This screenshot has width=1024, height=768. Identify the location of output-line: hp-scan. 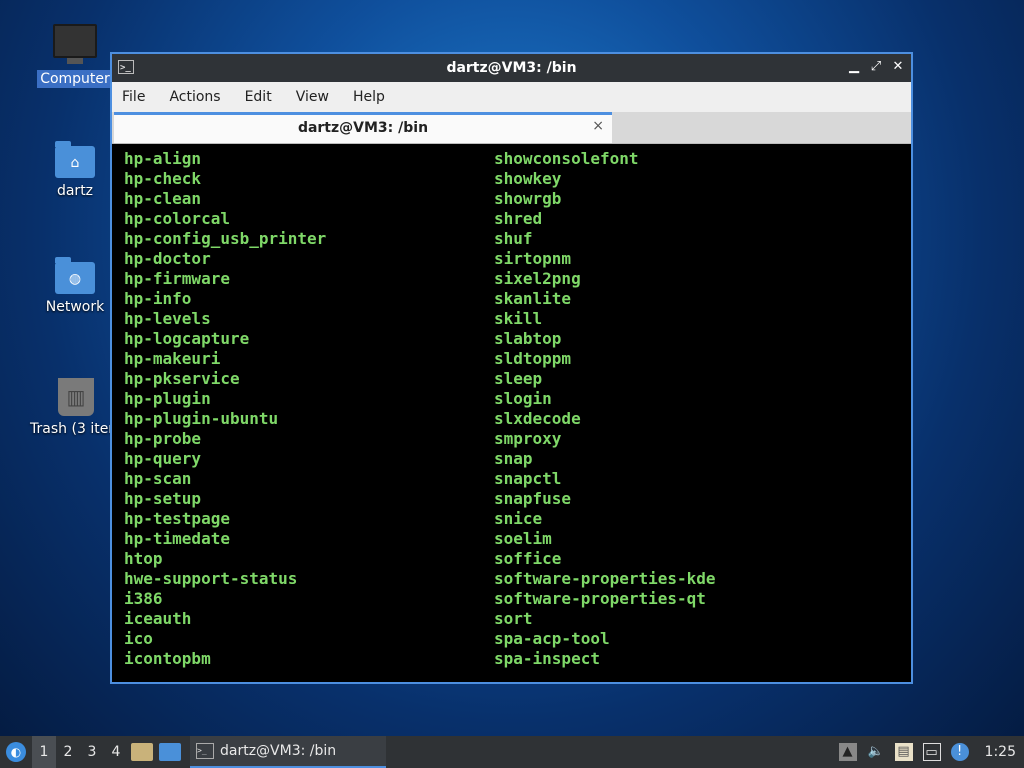
(158, 478).